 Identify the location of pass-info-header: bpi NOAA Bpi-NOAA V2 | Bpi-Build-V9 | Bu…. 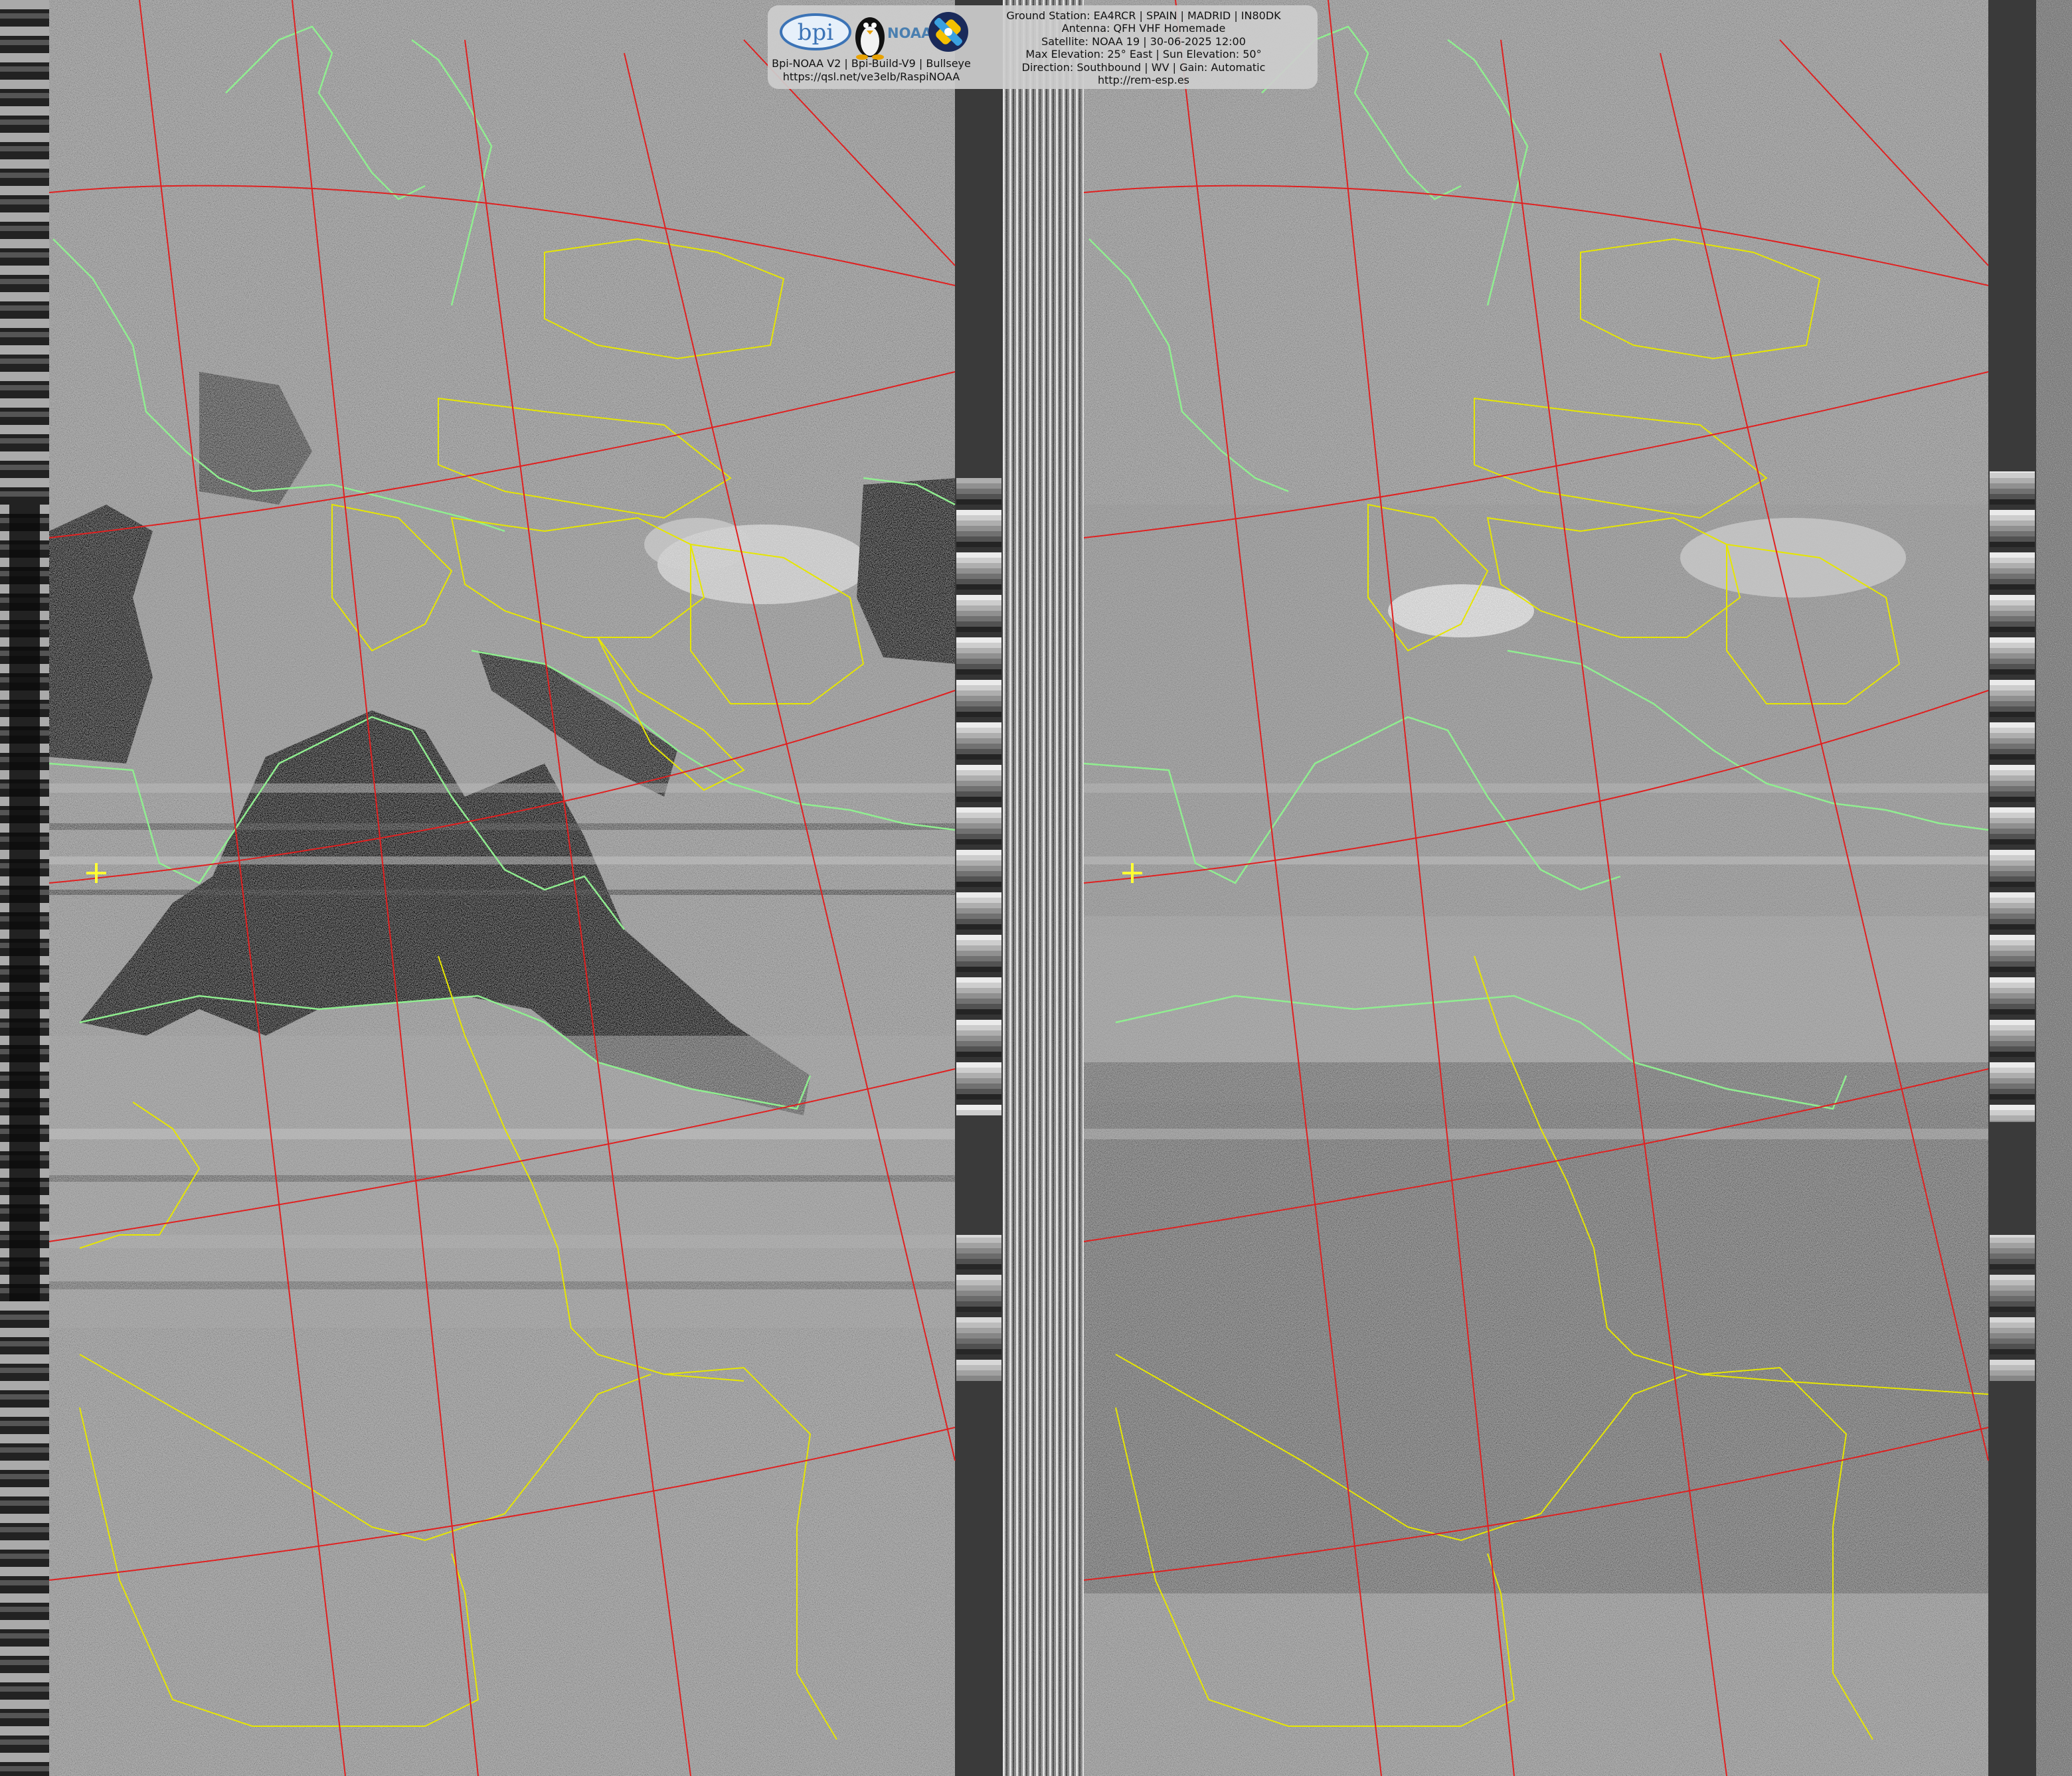
(1043, 47).